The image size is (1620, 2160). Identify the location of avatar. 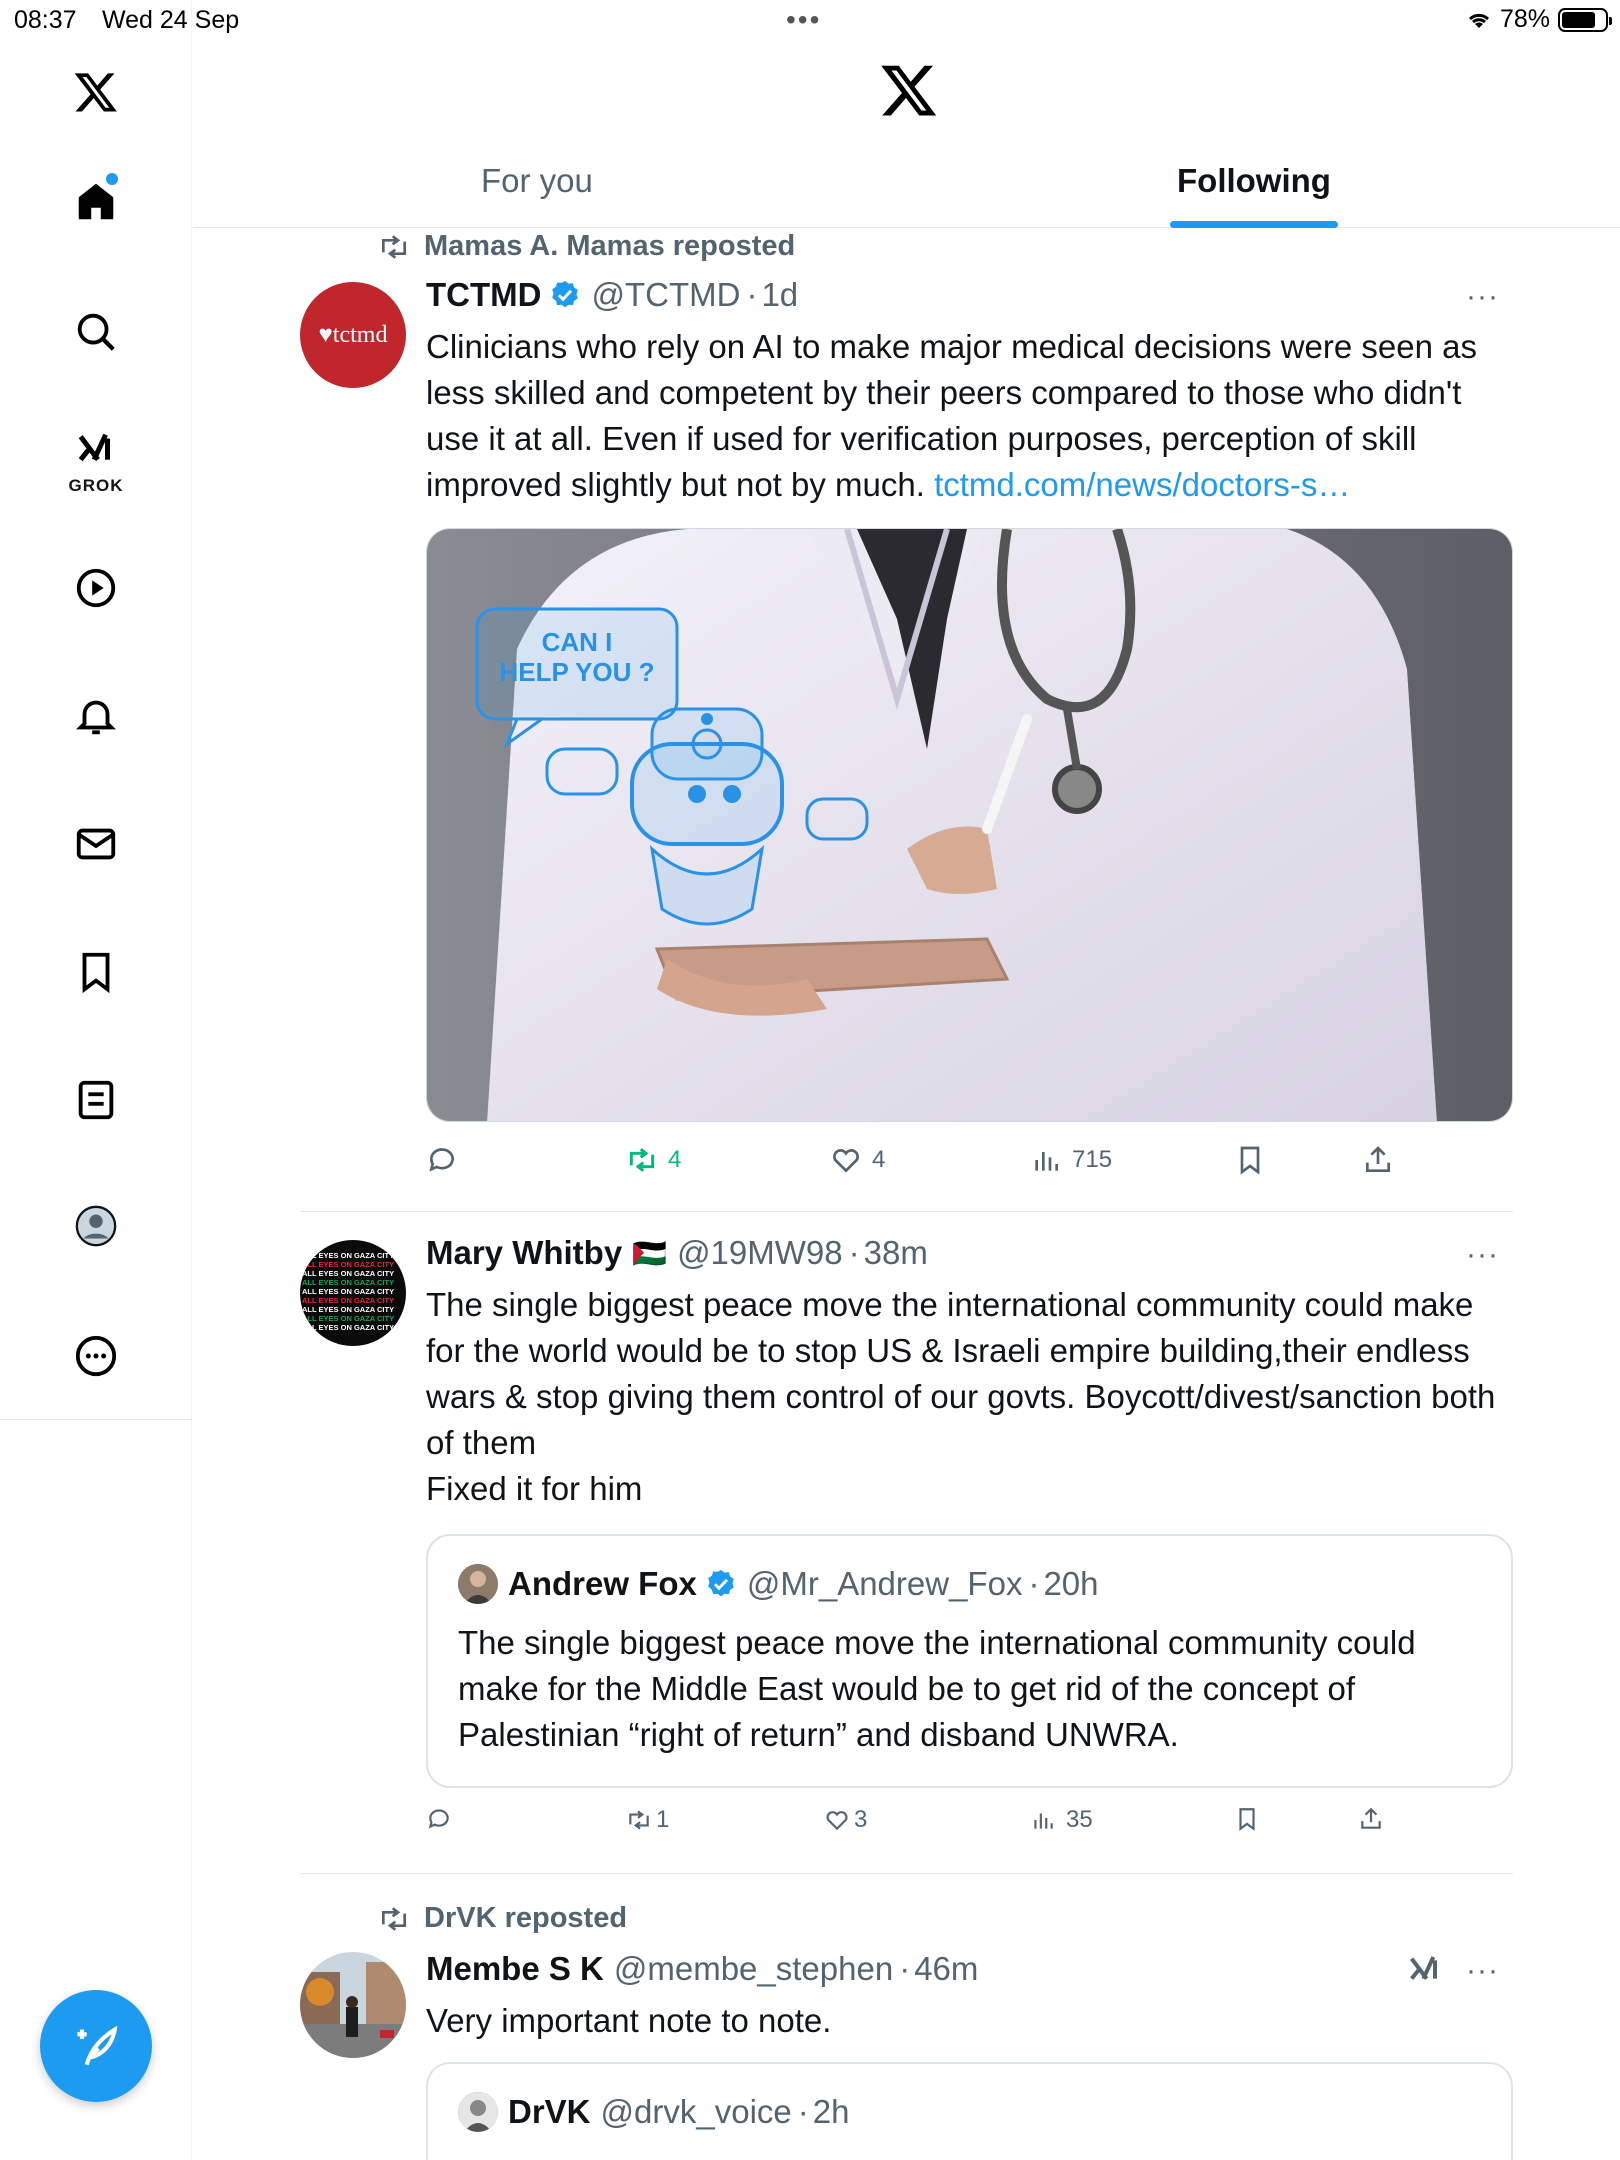
(353, 2005).